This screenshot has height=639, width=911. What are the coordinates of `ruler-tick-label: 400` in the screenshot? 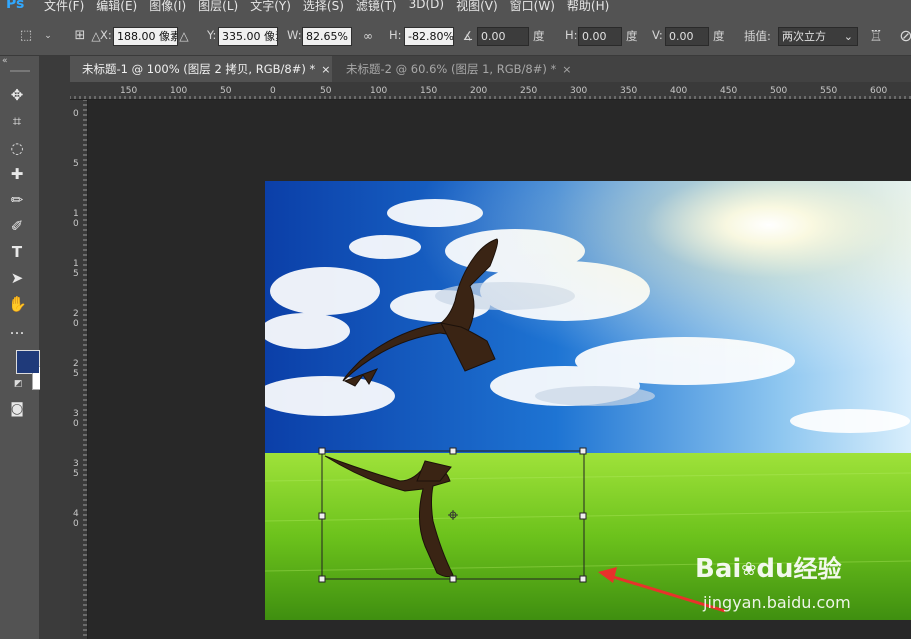 It's located at (678, 91).